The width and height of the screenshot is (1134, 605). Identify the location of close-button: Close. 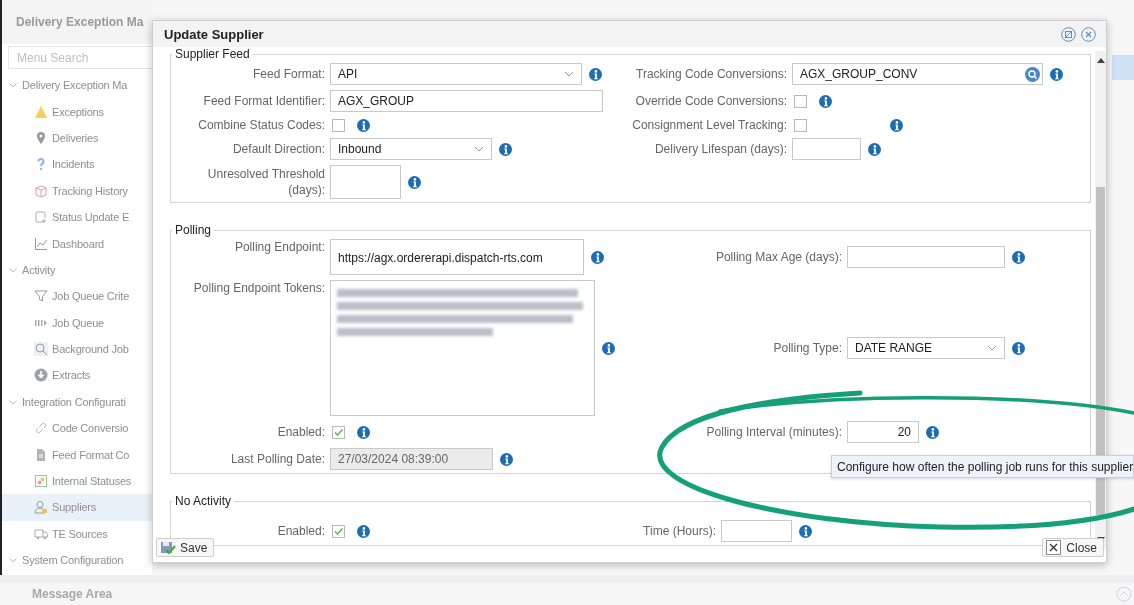
(1073, 547).